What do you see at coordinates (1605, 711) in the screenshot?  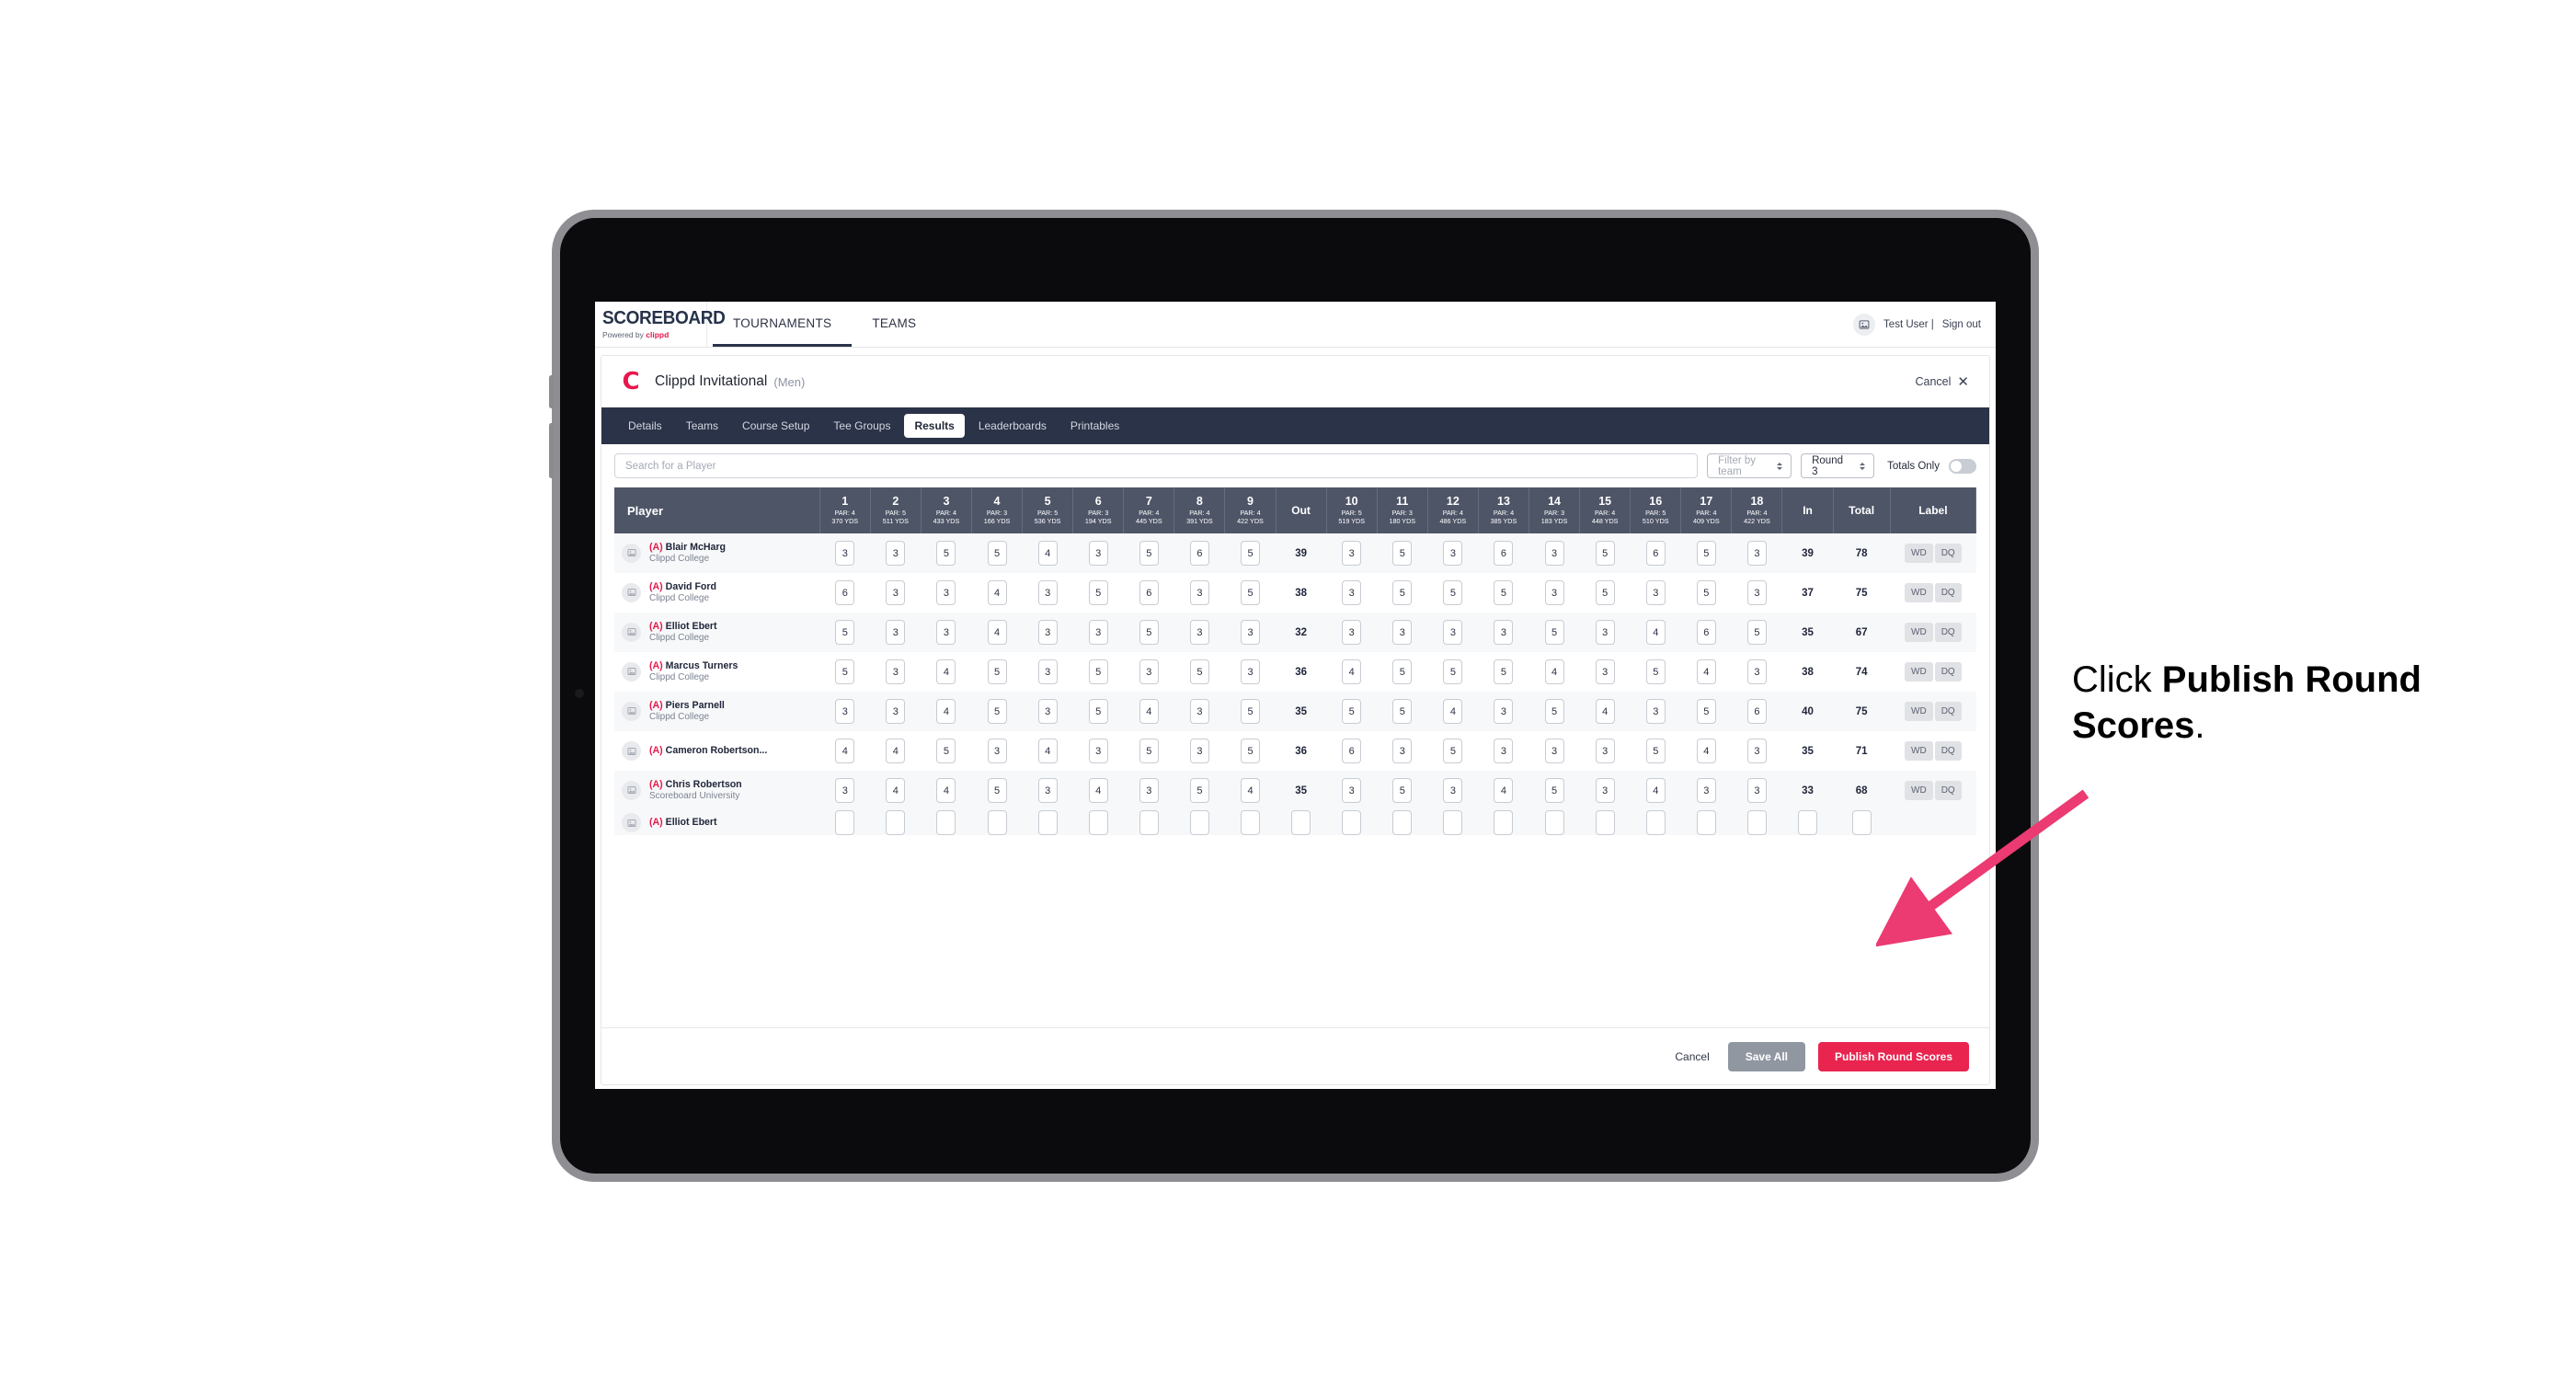 I see `score-cell-hole-15: 4` at bounding box center [1605, 711].